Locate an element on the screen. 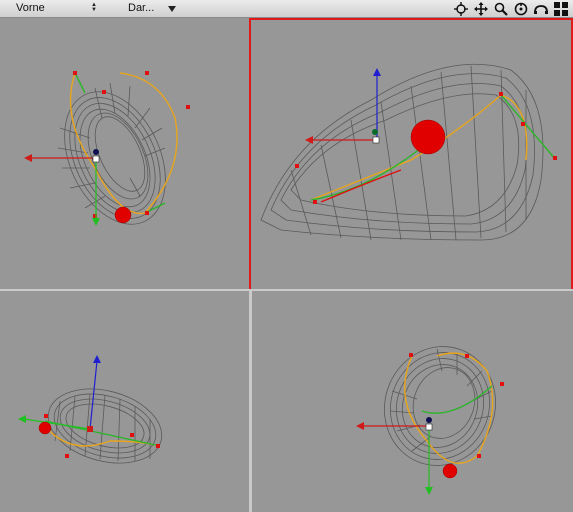  view-select: Vorne ▲ ▼ is located at coordinates (56, 8).